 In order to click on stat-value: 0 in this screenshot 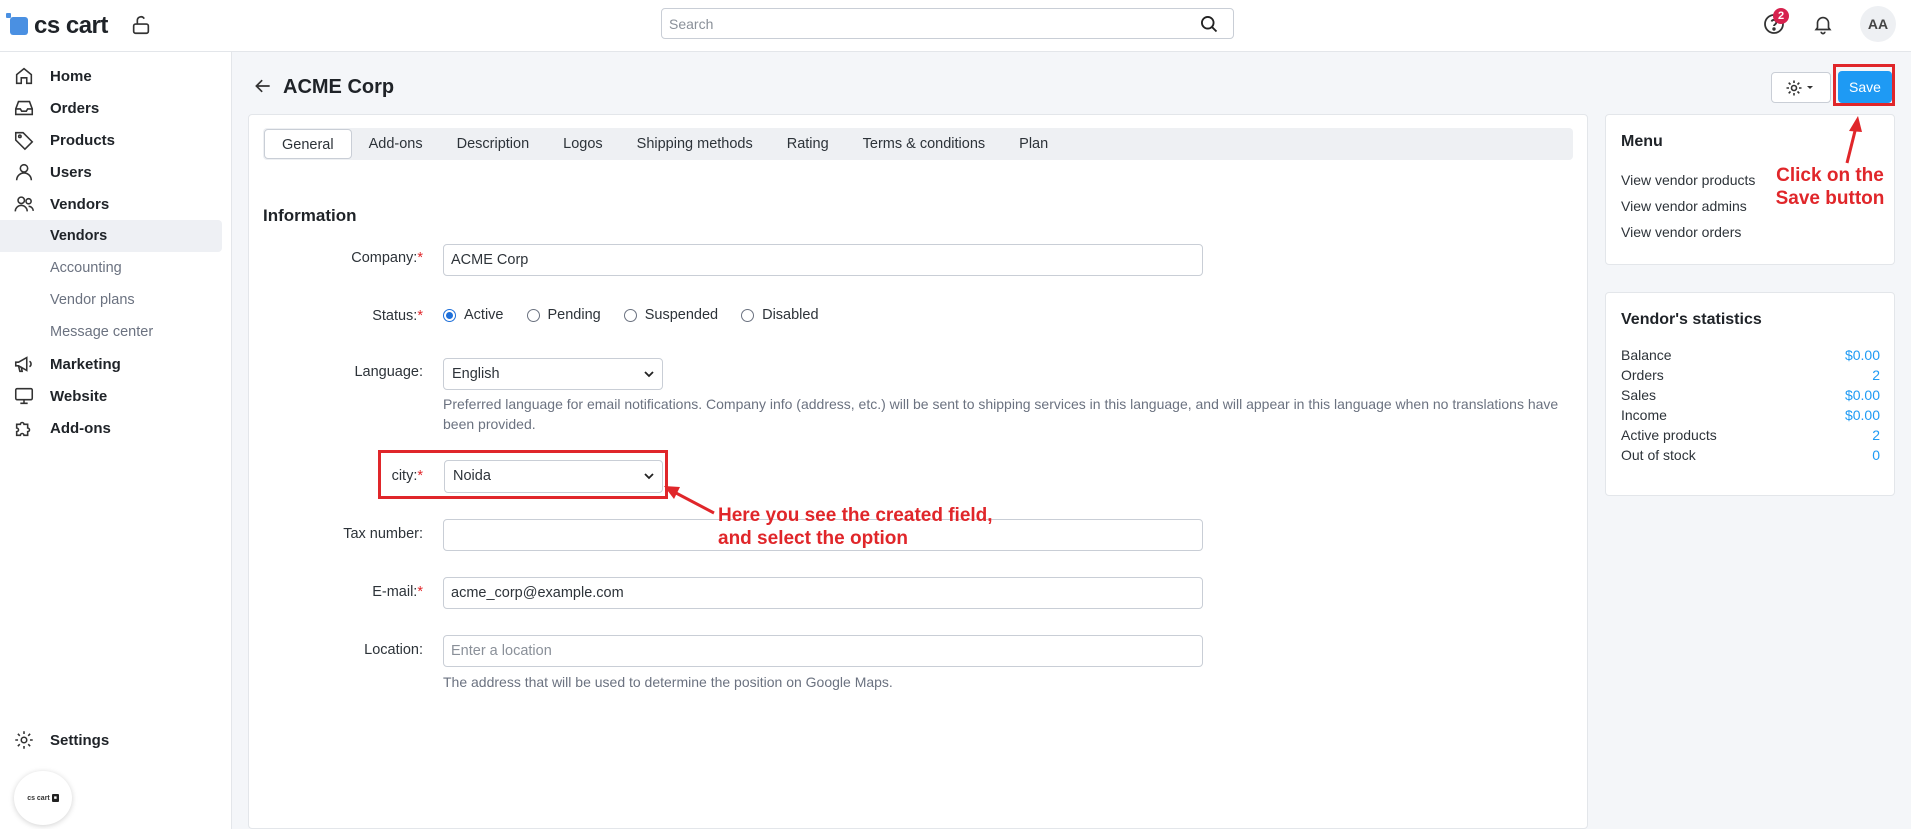, I will do `click(1876, 455)`.